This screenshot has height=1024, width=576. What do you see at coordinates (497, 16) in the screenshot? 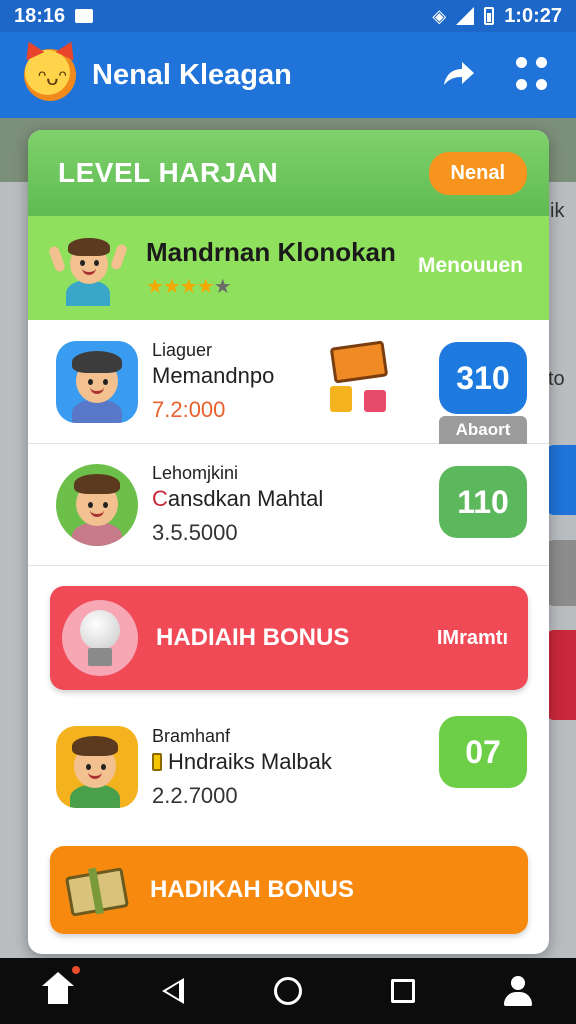
I see `status-right: ◈ 1:0:27` at bounding box center [497, 16].